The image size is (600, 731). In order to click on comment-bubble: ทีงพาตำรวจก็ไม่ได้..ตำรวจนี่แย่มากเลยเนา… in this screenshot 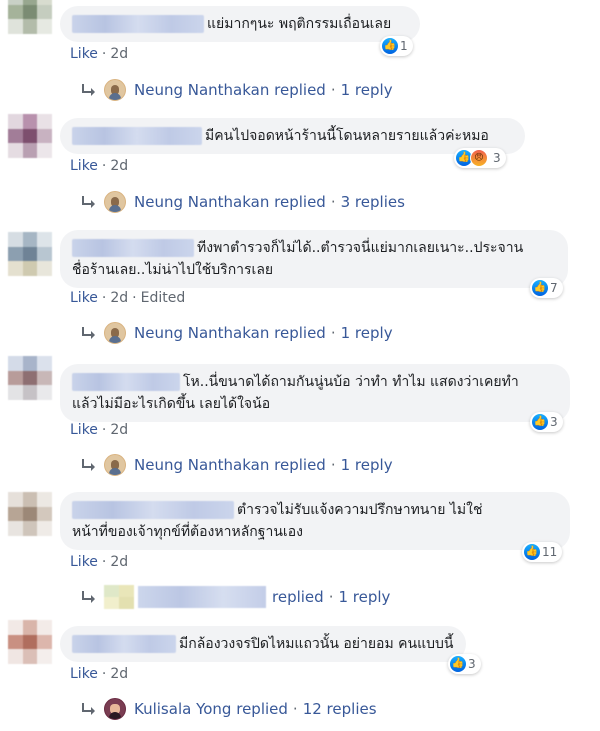, I will do `click(314, 259)`.